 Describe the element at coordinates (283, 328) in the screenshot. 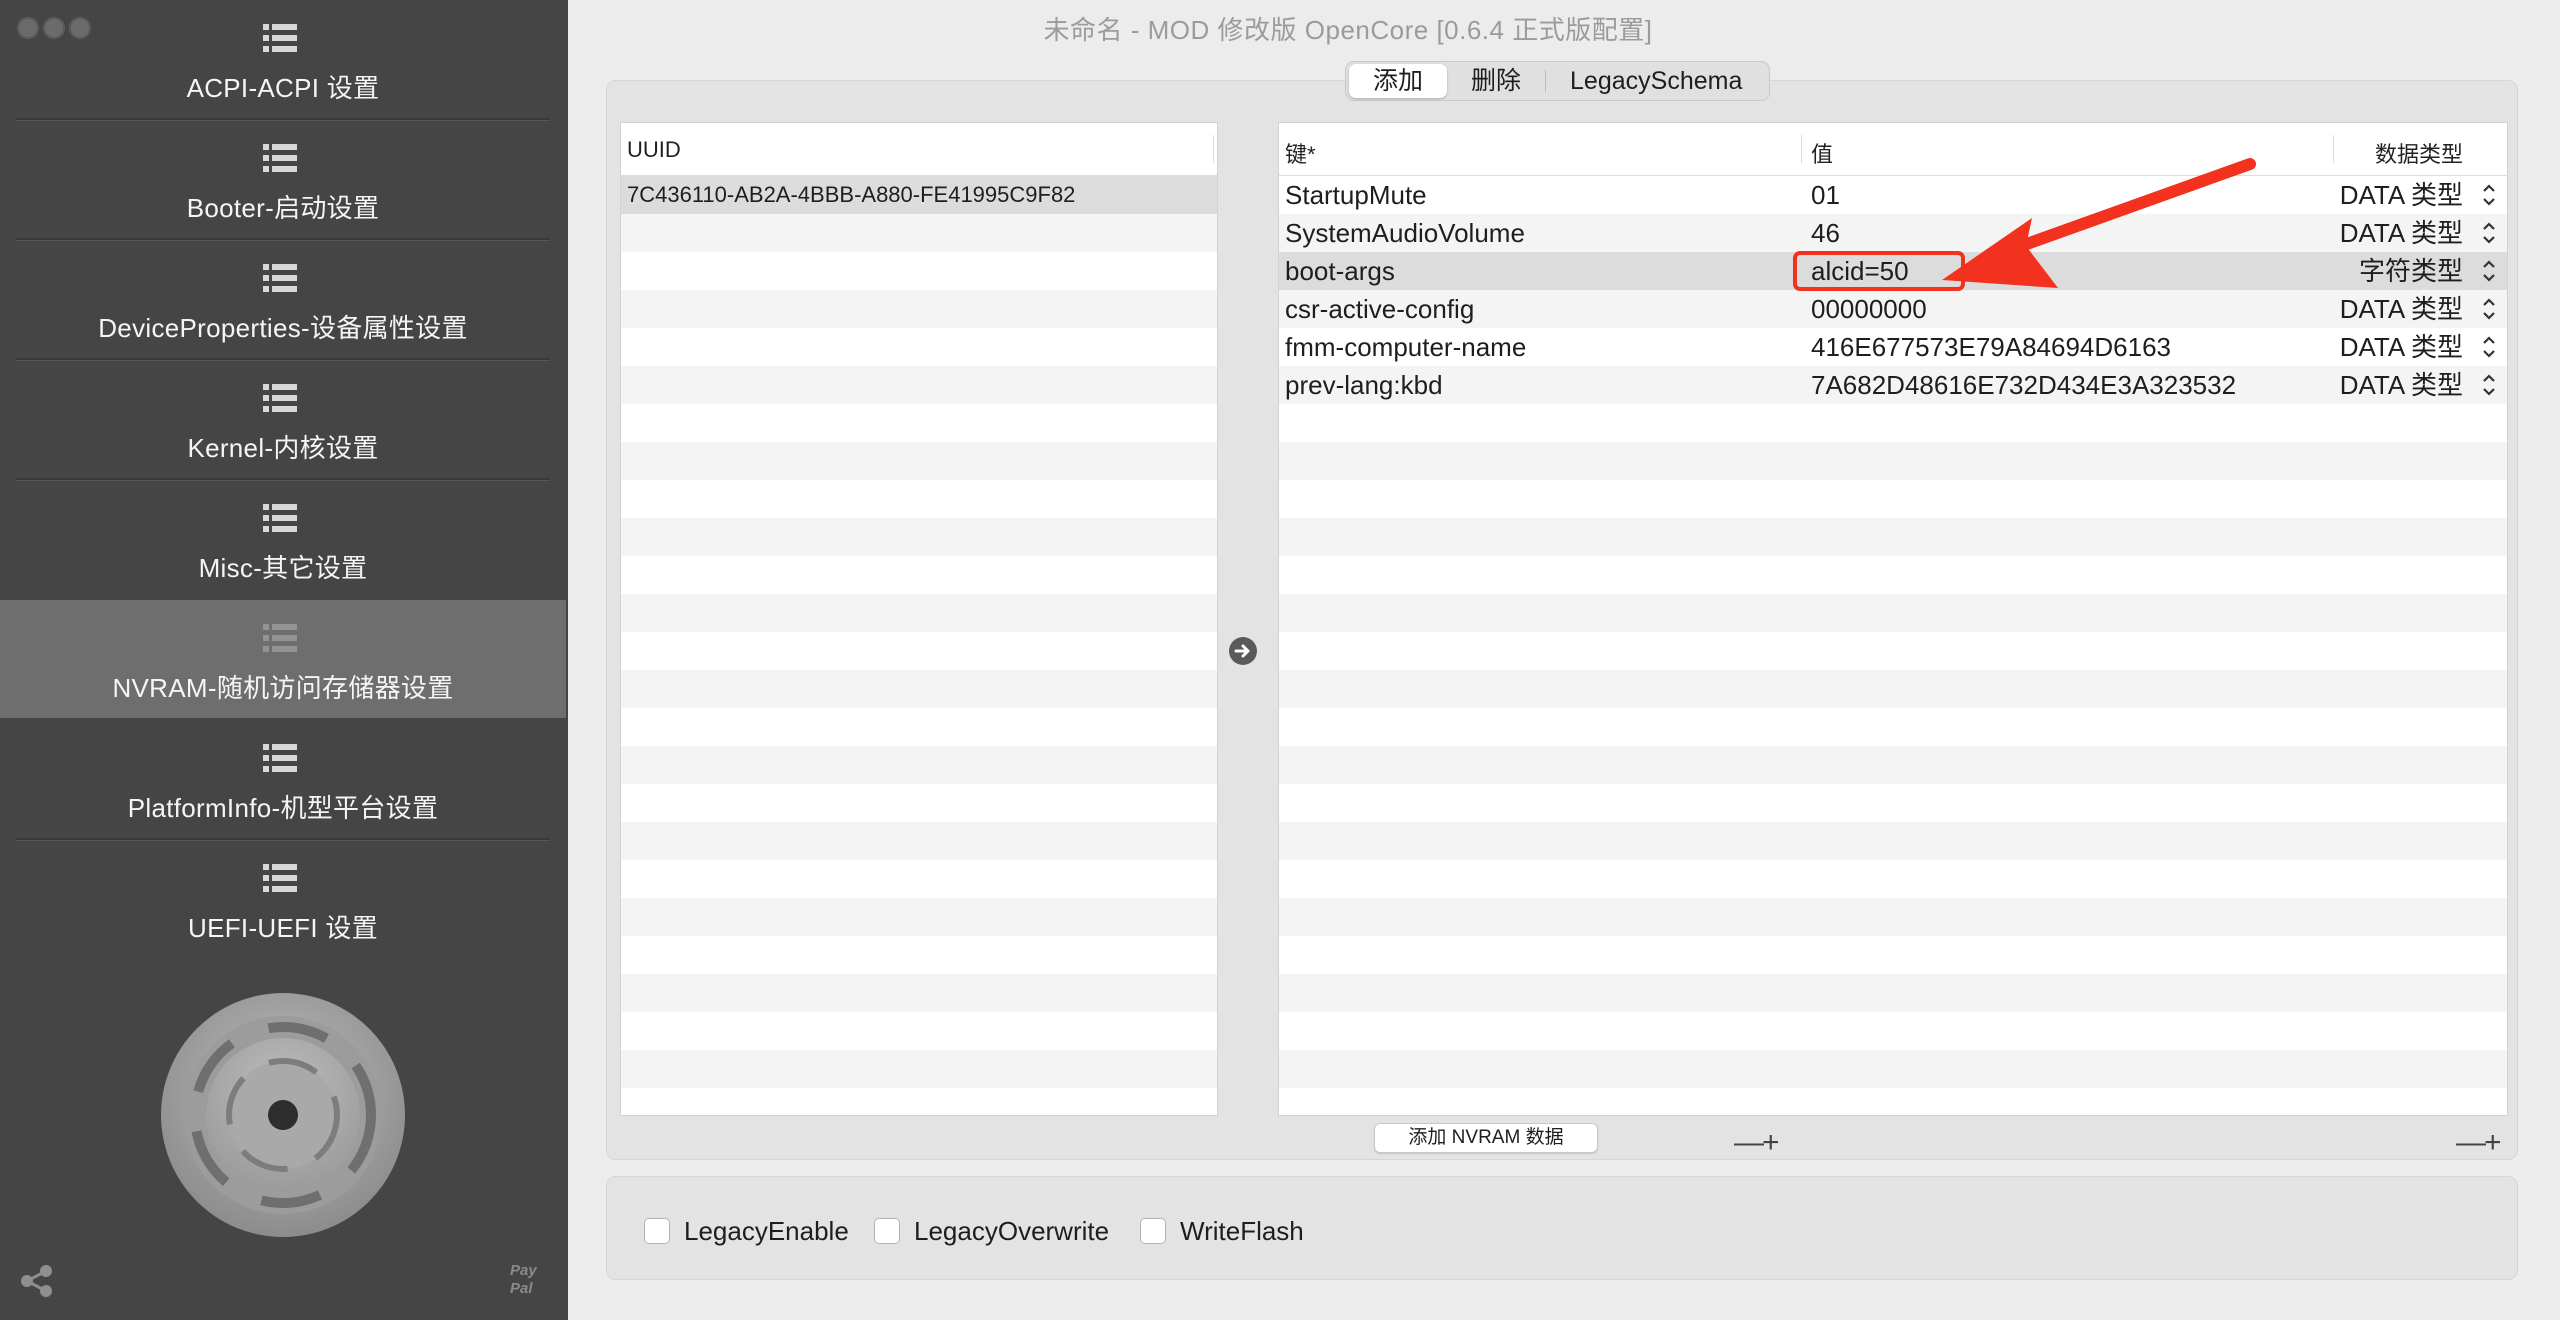

I see `sidebar-item-label: DeviceProperties-设备属性设置` at that location.